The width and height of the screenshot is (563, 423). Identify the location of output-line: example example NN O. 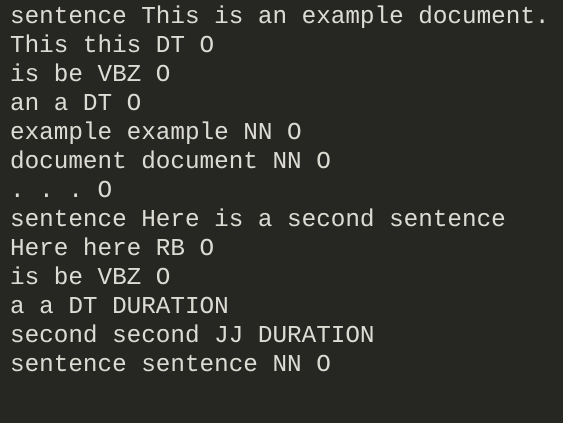
(156, 133).